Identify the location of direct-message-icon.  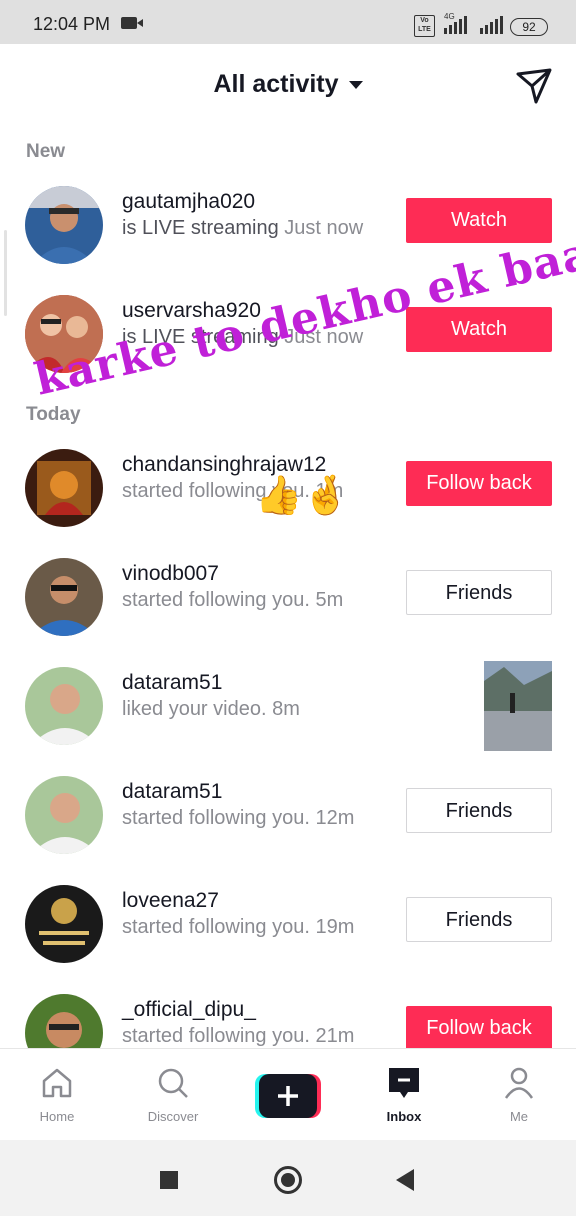
(534, 86).